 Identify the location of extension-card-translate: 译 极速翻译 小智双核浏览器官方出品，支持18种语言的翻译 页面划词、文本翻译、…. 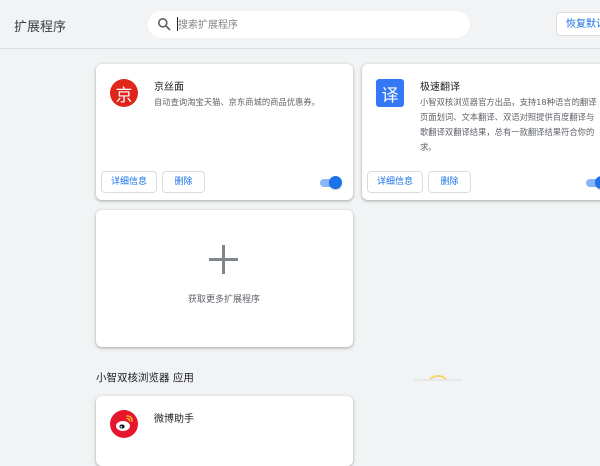
(481, 132).